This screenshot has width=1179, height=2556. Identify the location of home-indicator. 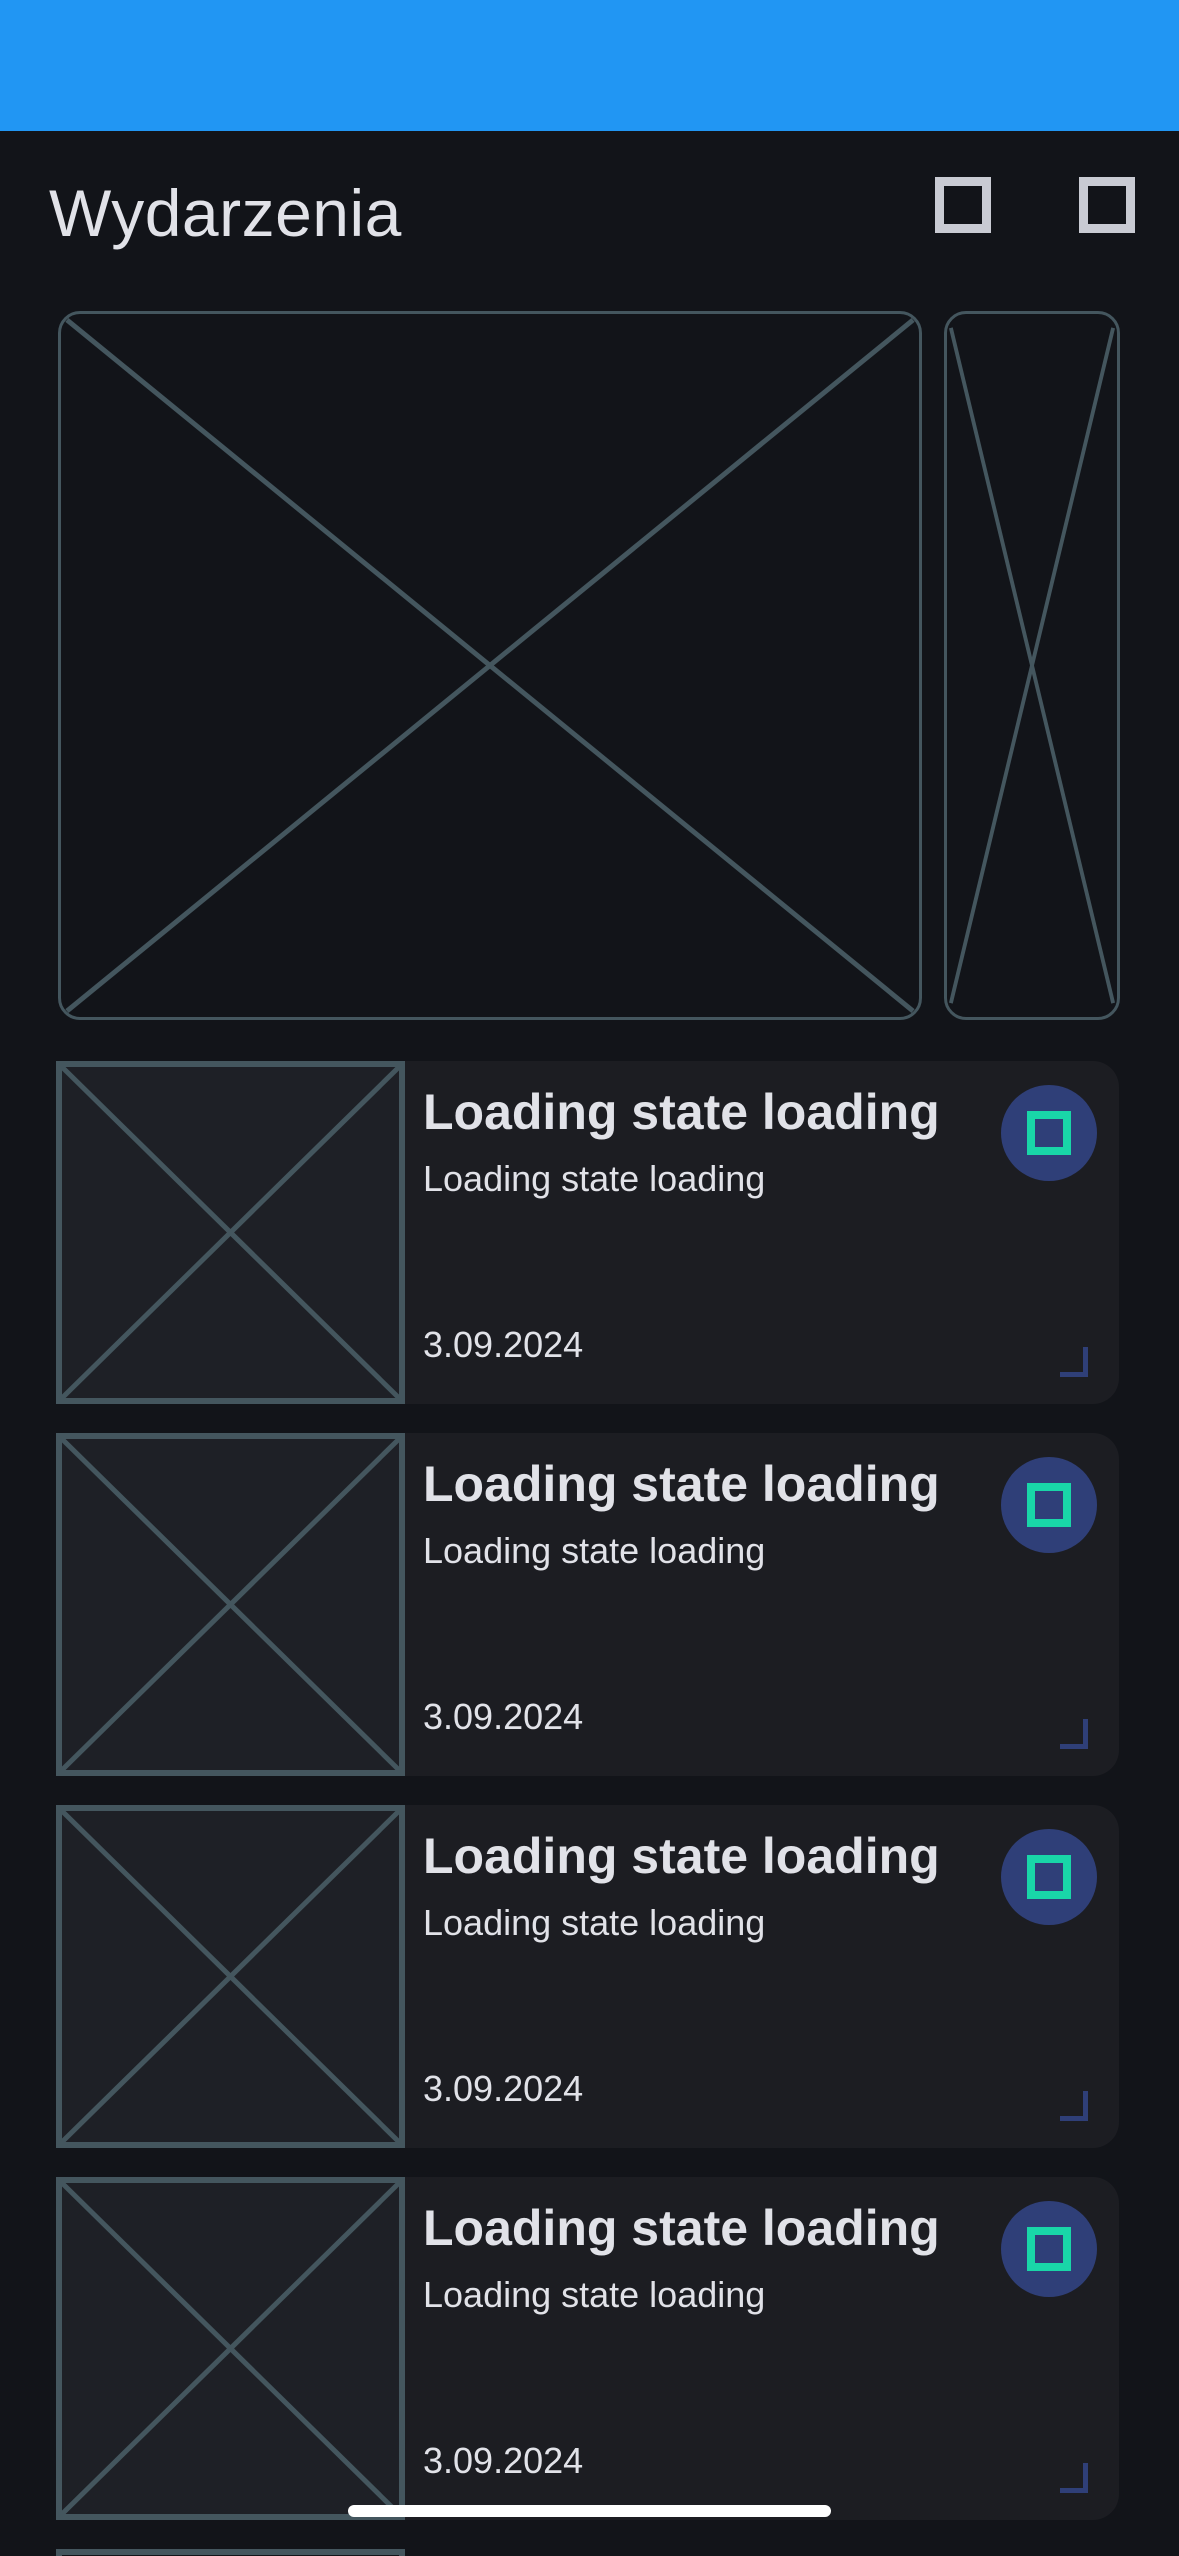
(589, 2511).